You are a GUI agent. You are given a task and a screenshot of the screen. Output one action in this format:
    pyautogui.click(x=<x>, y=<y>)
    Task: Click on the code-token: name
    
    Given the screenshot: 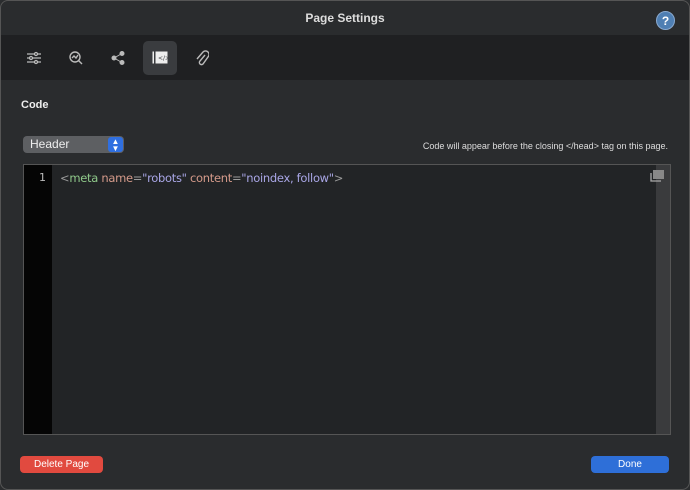 What is the action you would take?
    pyautogui.click(x=117, y=178)
    